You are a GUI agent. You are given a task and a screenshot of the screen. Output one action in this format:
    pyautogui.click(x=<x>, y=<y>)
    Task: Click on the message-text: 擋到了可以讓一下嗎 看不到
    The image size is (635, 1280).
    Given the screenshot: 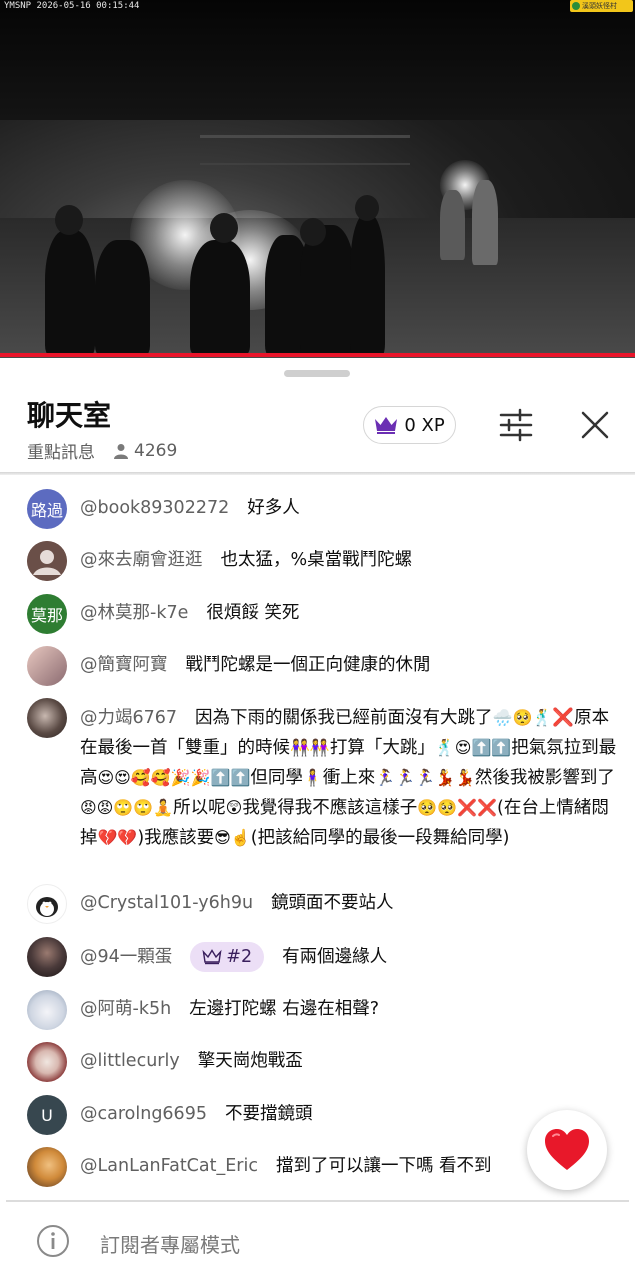 What is the action you would take?
    pyautogui.click(x=383, y=1166)
    